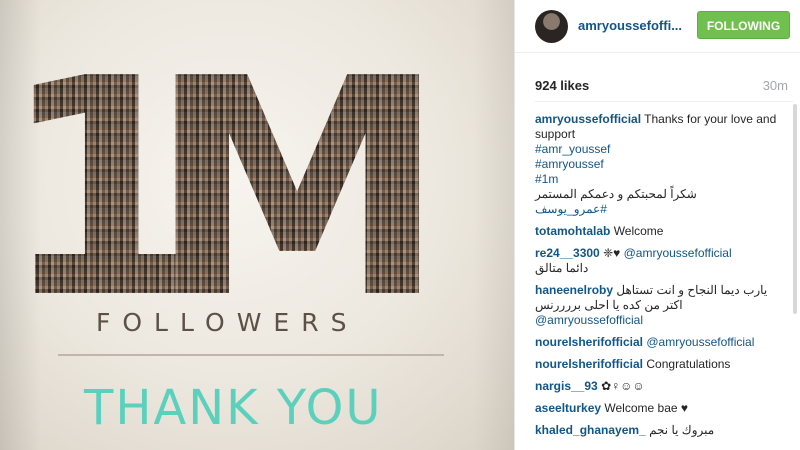  Describe the element at coordinates (574, 290) in the screenshot. I see `comment-username: haneenelroby` at that location.